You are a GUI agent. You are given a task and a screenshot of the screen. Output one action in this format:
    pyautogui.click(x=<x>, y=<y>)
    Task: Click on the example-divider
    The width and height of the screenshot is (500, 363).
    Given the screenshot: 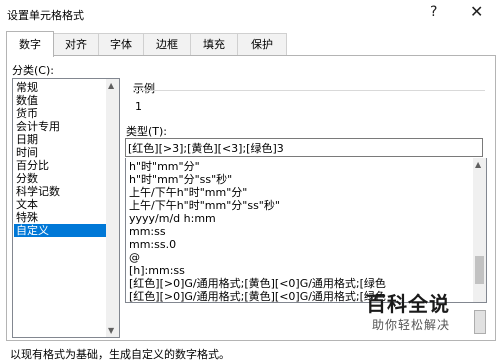 What is the action you would take?
    pyautogui.click(x=309, y=90)
    